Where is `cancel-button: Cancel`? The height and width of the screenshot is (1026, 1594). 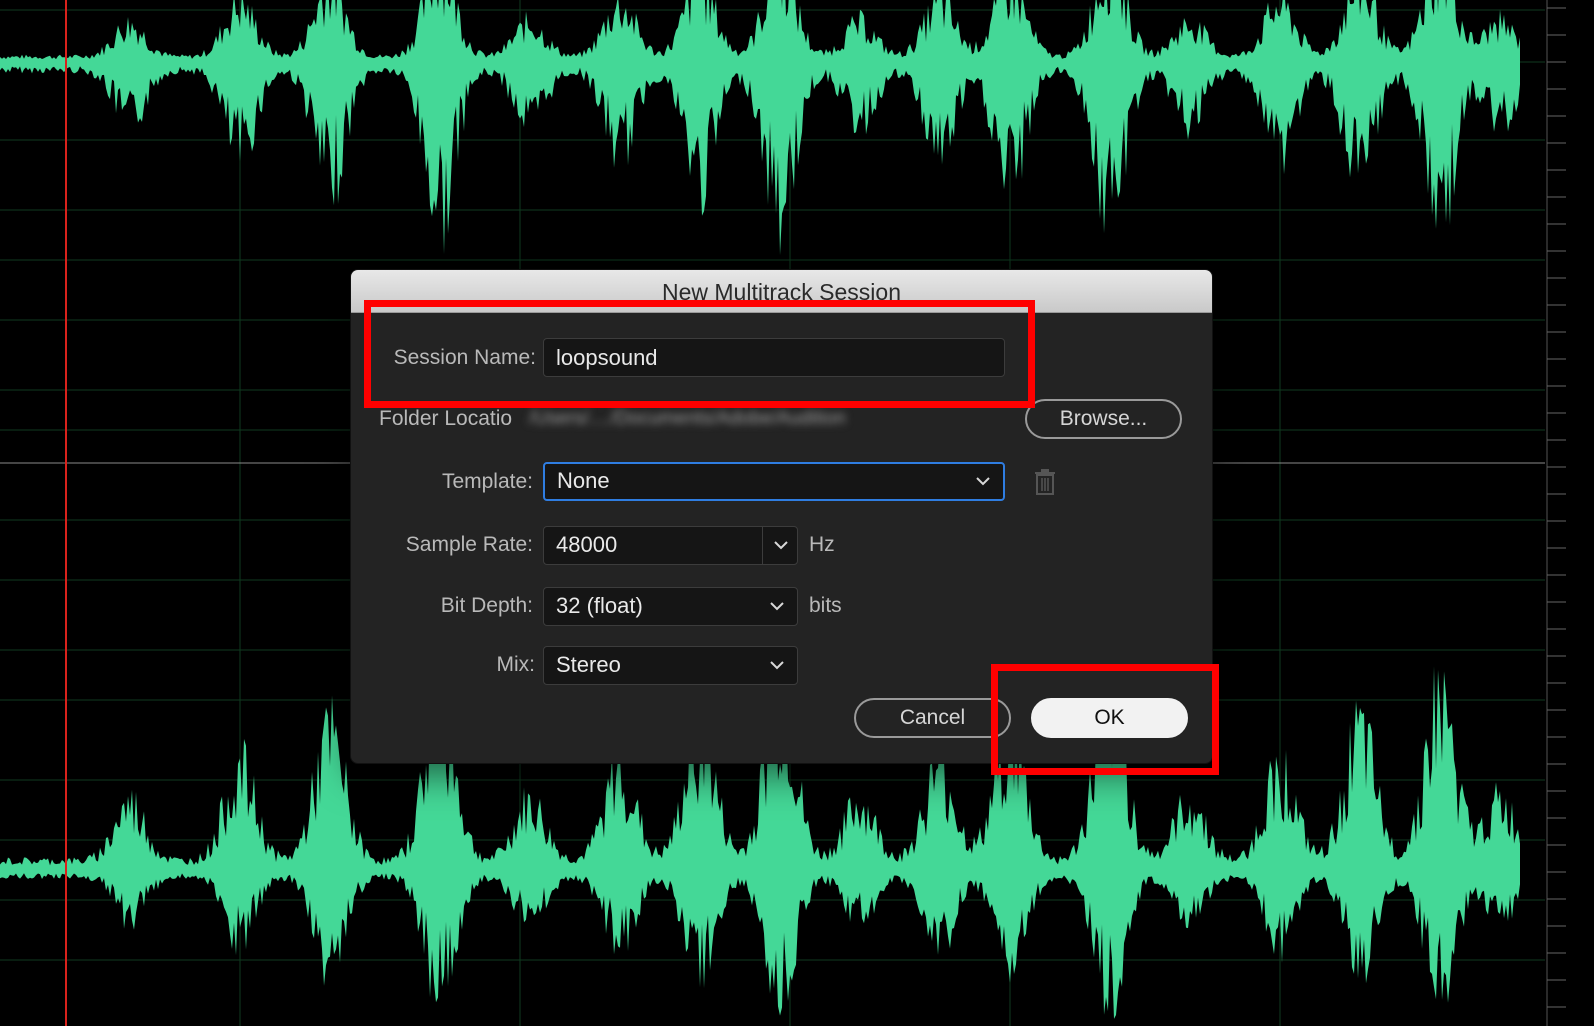
cancel-button: Cancel is located at coordinates (932, 718).